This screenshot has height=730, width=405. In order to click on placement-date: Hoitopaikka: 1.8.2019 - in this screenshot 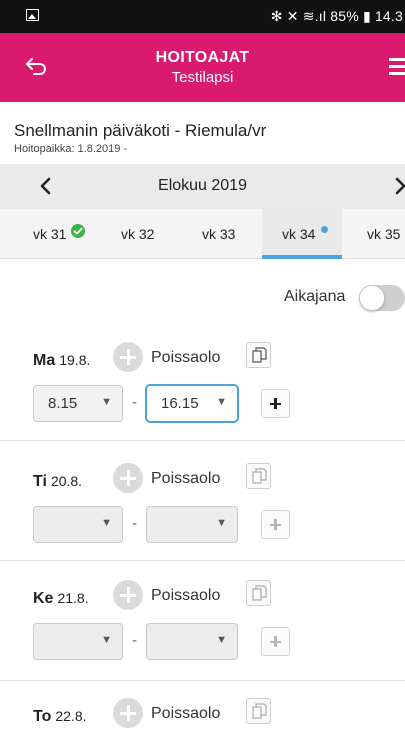, I will do `click(71, 149)`.